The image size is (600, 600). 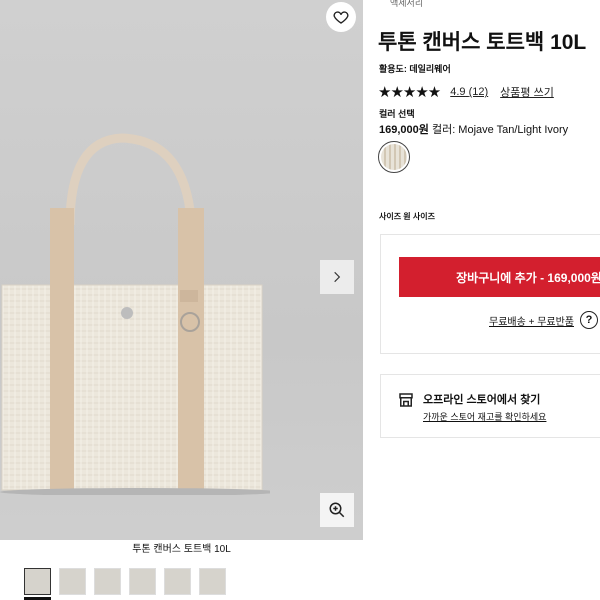 What do you see at coordinates (397, 114) in the screenshot?
I see `color-select-label: 컬러 선택` at bounding box center [397, 114].